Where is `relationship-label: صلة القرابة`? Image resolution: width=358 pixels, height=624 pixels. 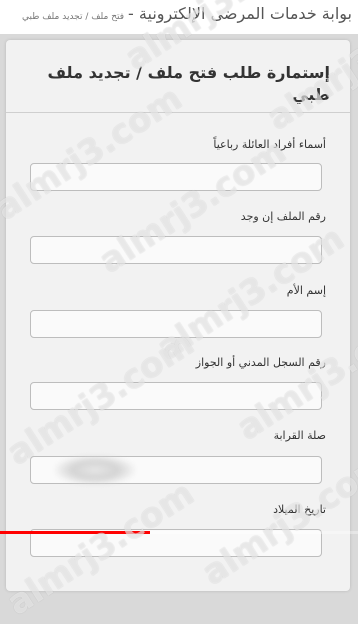
relationship-label: صلة القرابة is located at coordinates (299, 435).